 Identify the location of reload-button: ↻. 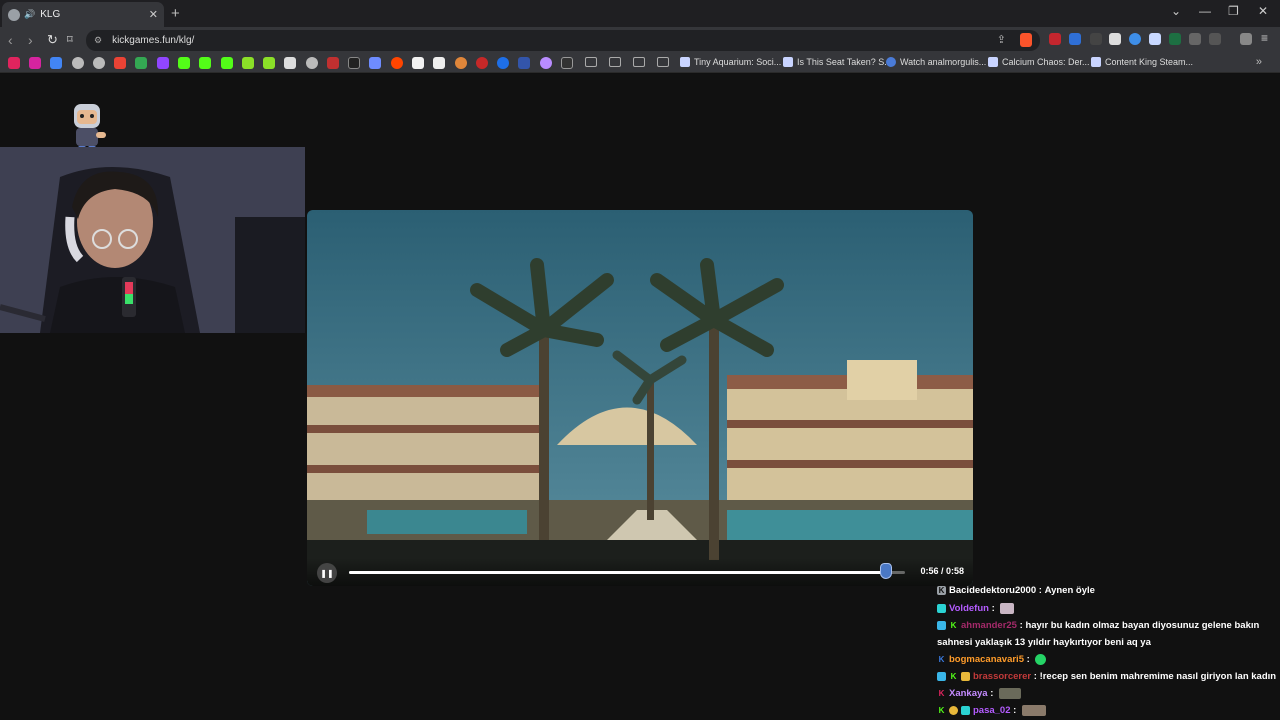
(52, 40).